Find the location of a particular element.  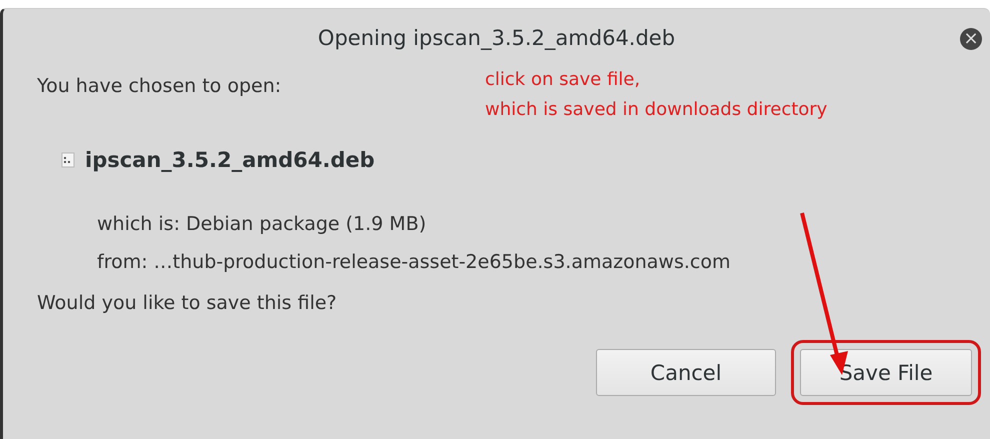

cancel-button: Cancel is located at coordinates (686, 372).